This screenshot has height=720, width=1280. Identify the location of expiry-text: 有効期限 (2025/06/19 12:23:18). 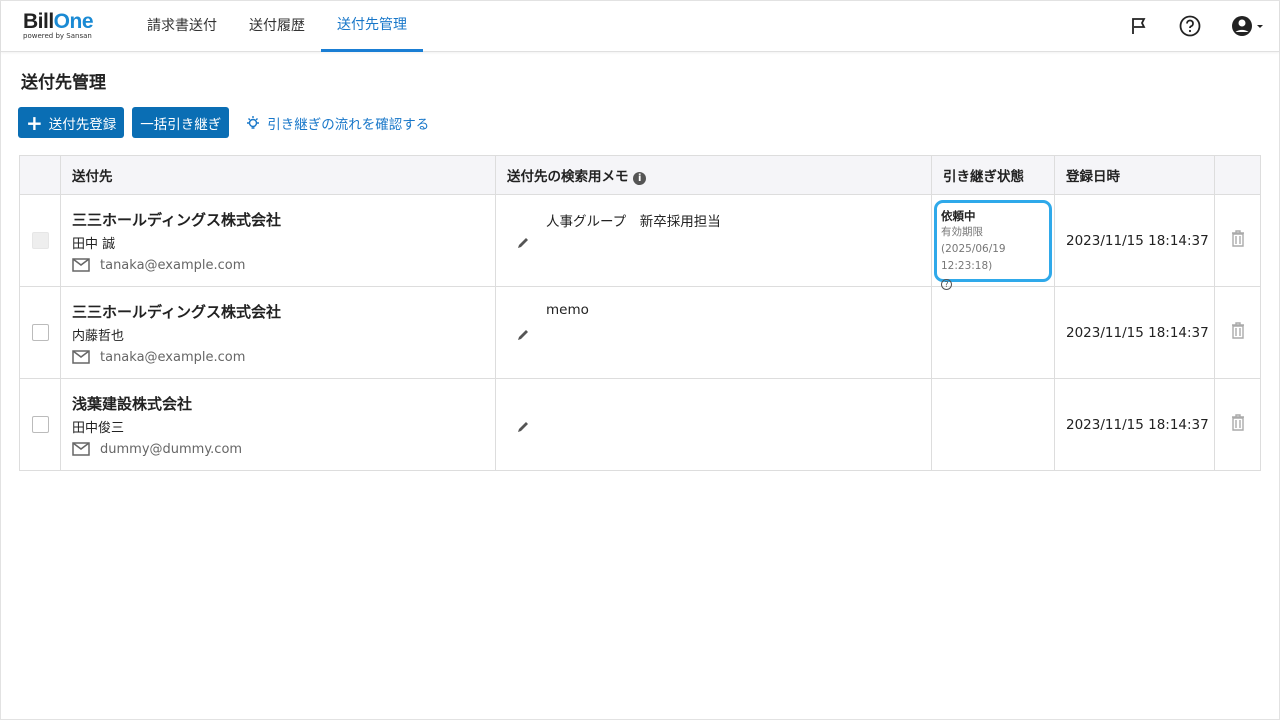
(973, 248).